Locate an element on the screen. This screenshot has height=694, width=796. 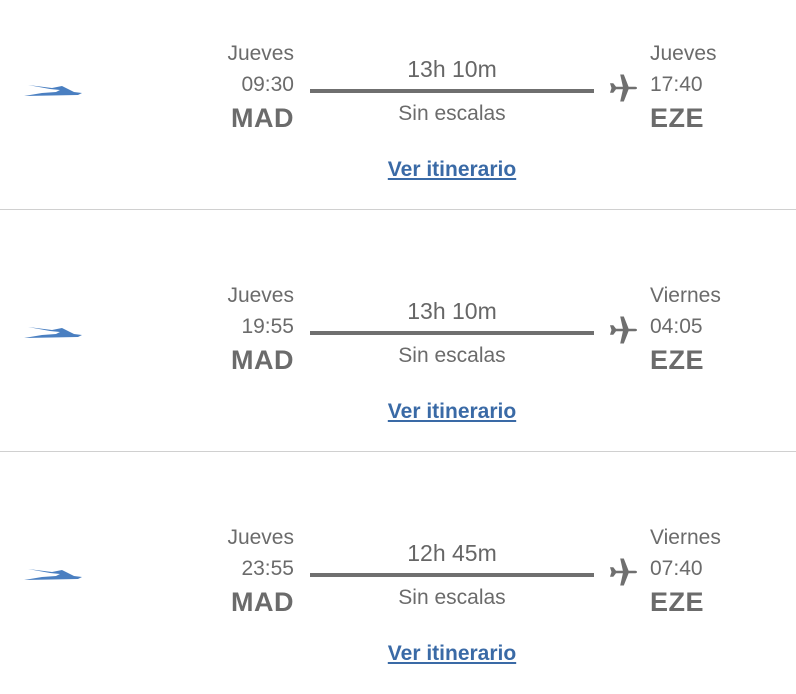
flight-duration: 12h 45m is located at coordinates (452, 553).